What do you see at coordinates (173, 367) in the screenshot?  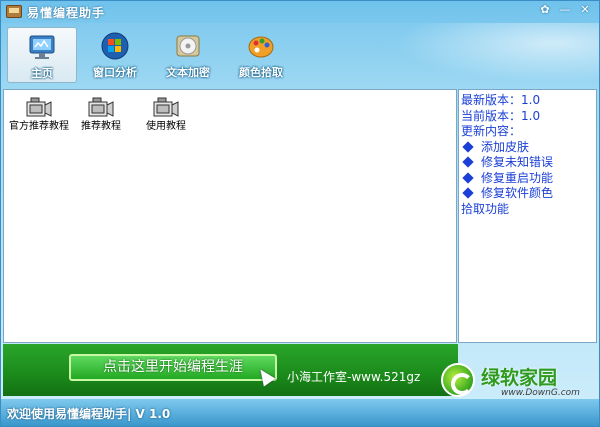 I see `start-programming-button: 点击这里开始编程生涯` at bounding box center [173, 367].